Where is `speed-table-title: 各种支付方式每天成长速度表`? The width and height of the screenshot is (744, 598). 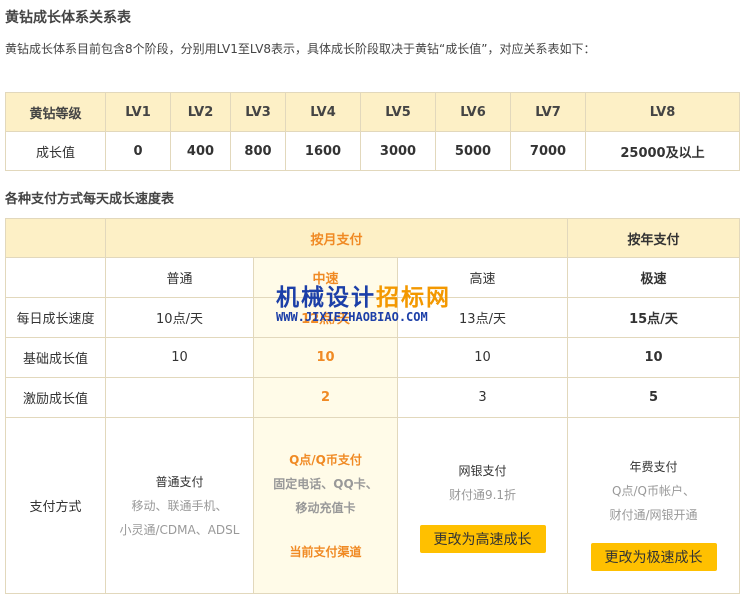 speed-table-title: 各种支付方式每天成长速度表 is located at coordinates (90, 199).